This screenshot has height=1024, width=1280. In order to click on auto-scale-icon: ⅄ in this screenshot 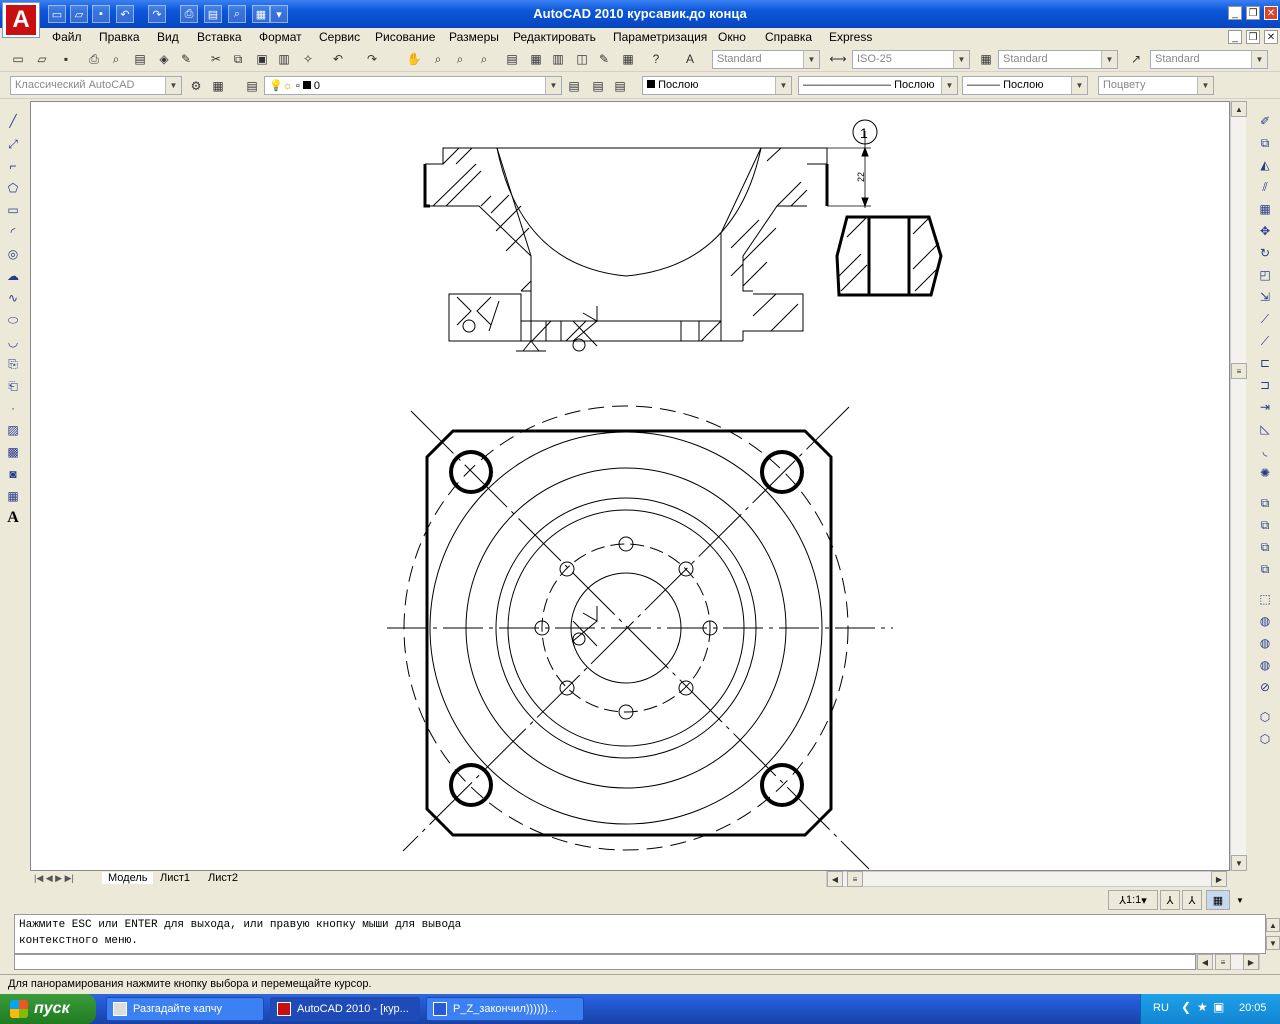, I will do `click(1192, 900)`.